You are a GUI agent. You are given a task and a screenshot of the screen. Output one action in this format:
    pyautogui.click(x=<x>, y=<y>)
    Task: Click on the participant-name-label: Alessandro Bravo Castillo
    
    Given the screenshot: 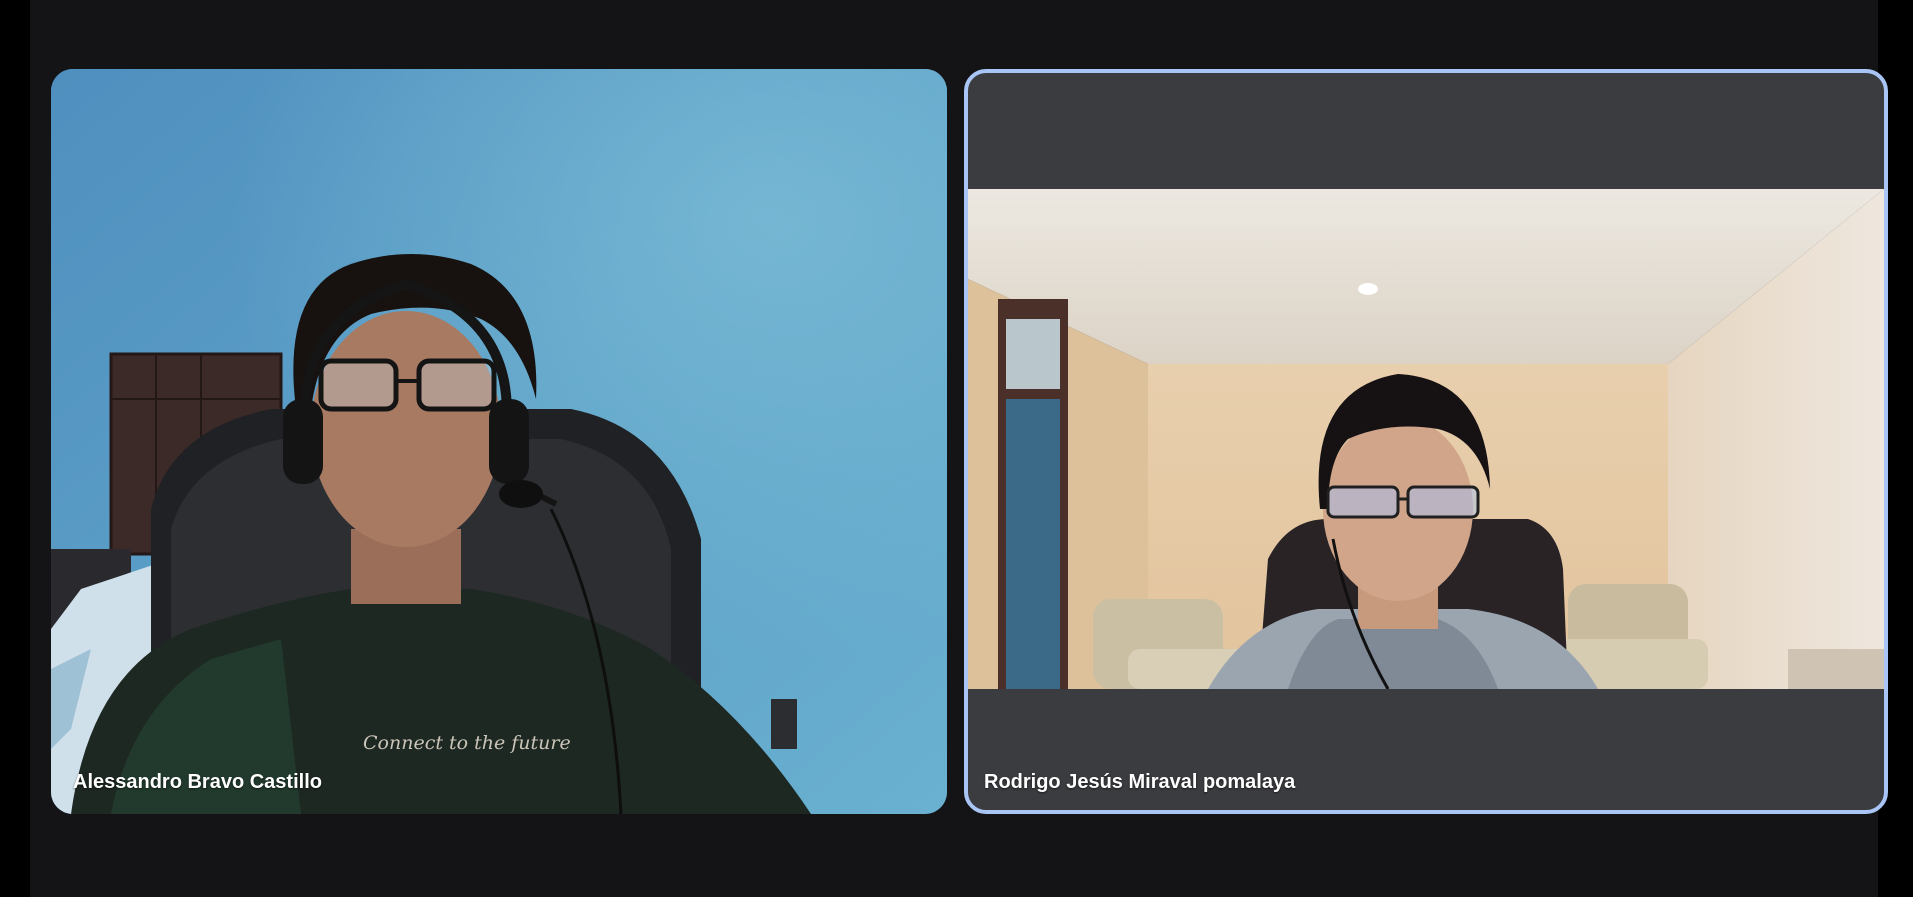 What is the action you would take?
    pyautogui.click(x=197, y=782)
    